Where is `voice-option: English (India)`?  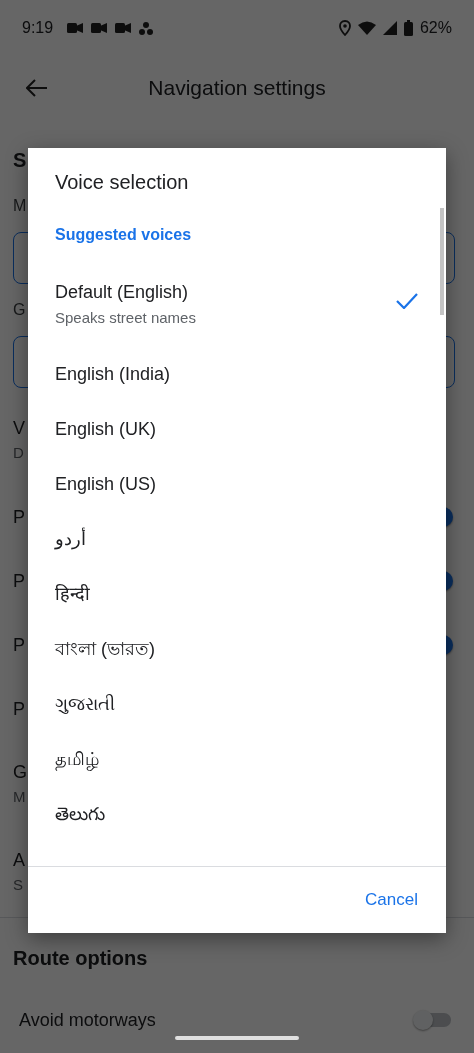
voice-option: English (India) is located at coordinates (237, 373).